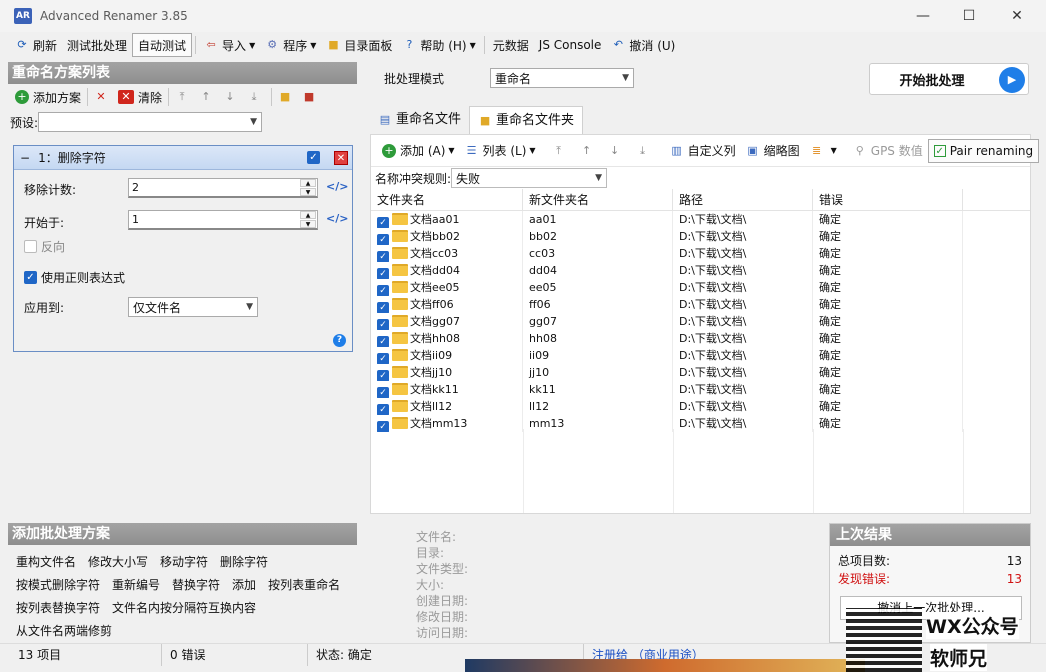 This screenshot has width=1046, height=672. Describe the element at coordinates (700, 219) in the screenshot. I see `table-row: ✓ 文档aa01 aa01 D:\下载\文档\ 确定` at that location.